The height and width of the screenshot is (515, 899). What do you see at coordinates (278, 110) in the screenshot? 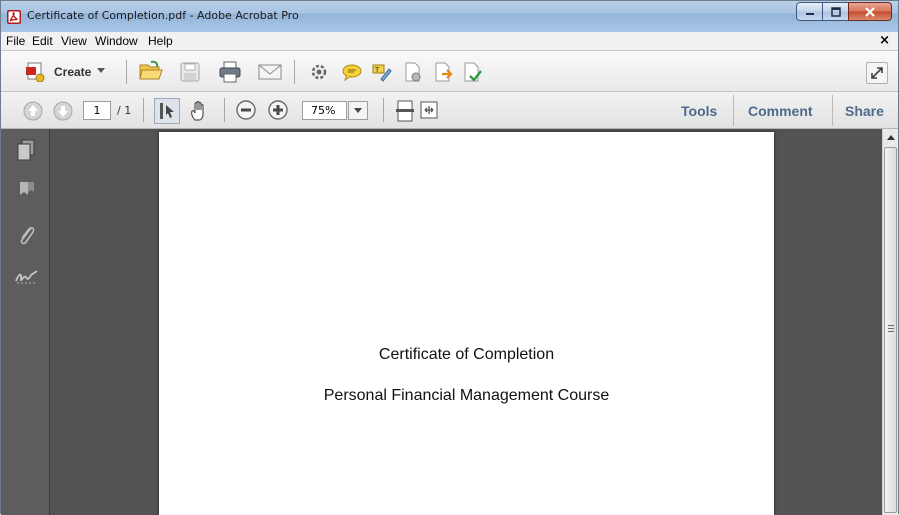
I see `zoom-in-icon` at bounding box center [278, 110].